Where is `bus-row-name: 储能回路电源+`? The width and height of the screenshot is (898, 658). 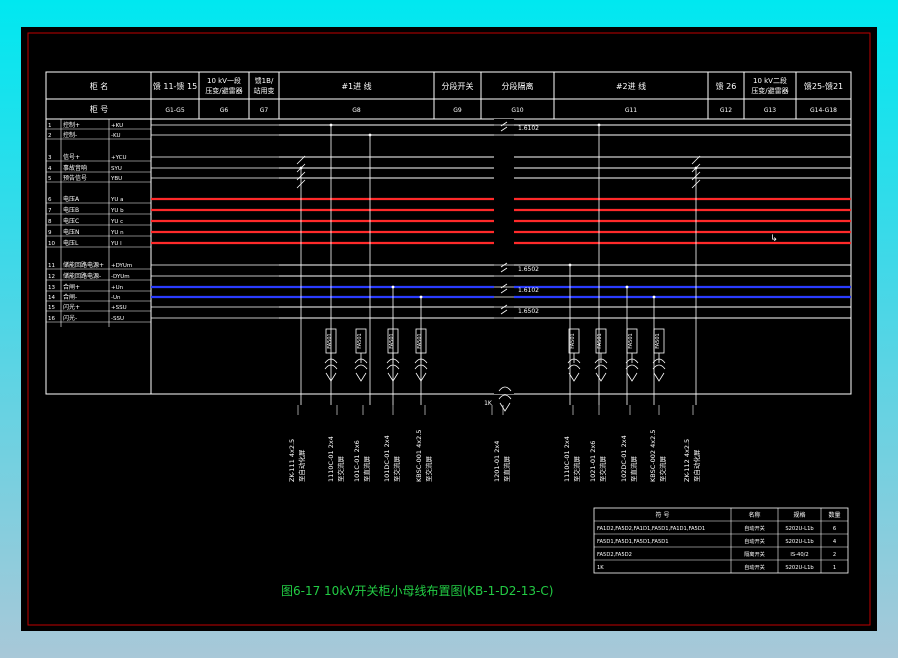 bus-row-name: 储能回路电源+ is located at coordinates (83, 265).